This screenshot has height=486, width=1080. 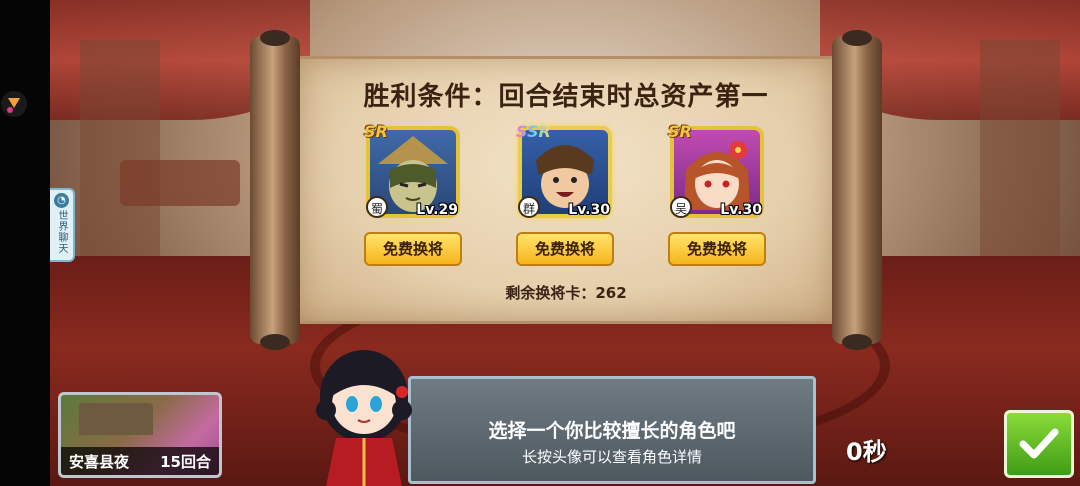 I want to click on hero-level: Lv.29, so click(x=437, y=210).